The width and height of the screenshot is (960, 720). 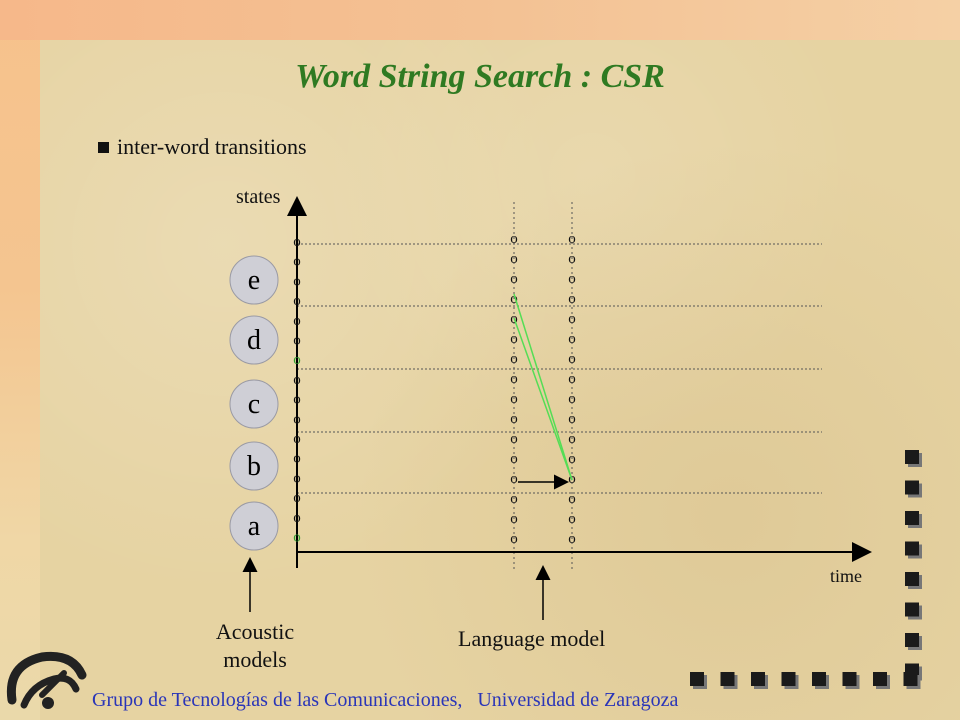 I want to click on model-letter: a, so click(x=254, y=526).